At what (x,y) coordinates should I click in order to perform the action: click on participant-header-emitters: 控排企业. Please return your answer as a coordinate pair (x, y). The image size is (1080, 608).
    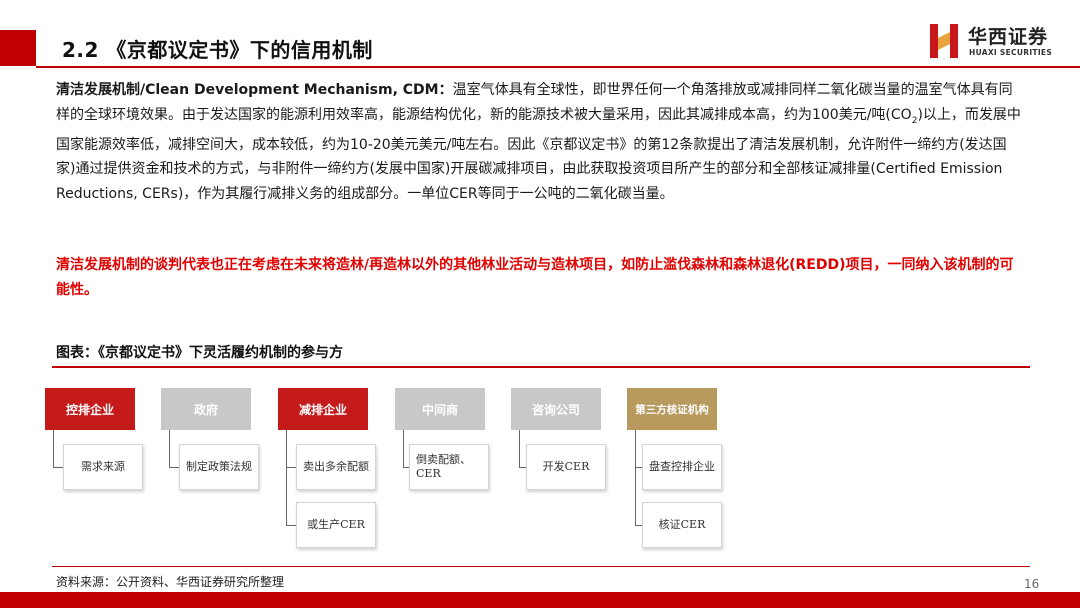
    Looking at the image, I should click on (90, 409).